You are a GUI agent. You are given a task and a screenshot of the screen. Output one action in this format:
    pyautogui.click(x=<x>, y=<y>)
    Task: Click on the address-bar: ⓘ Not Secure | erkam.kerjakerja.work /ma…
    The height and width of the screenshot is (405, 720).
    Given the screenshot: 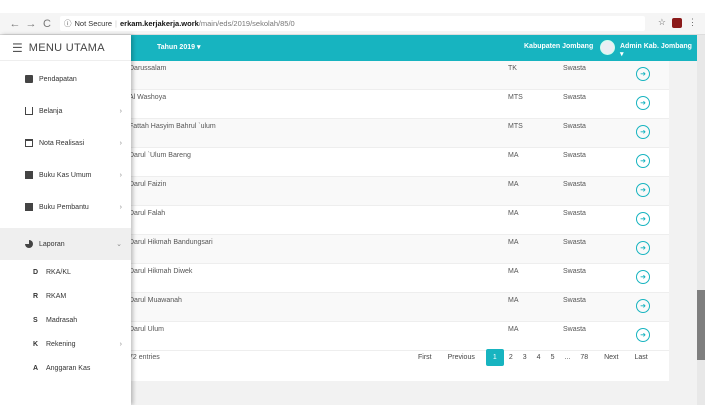 What is the action you would take?
    pyautogui.click(x=352, y=23)
    